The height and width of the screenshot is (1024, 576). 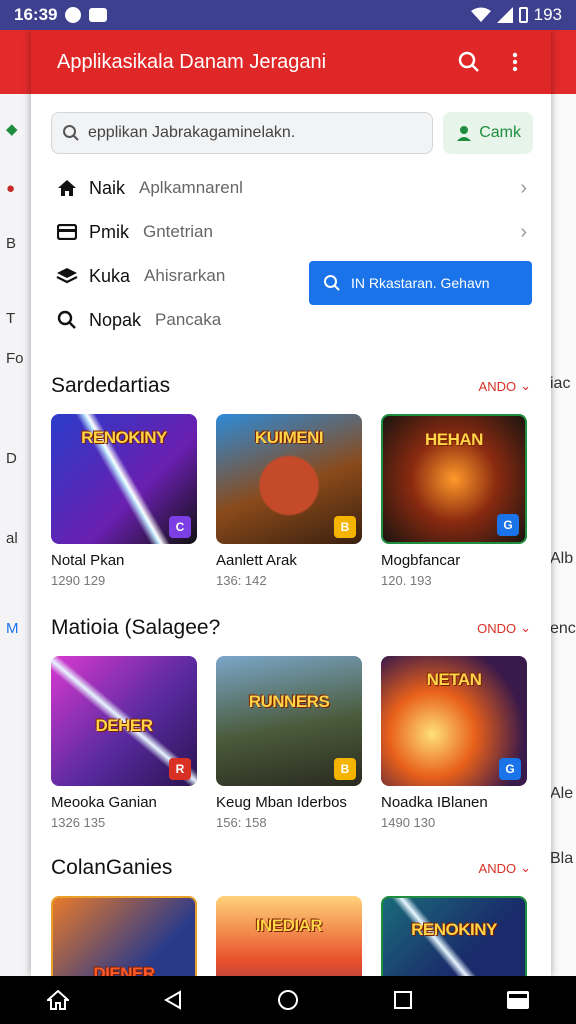 I want to click on menu-item-pmik: Pmik Gntetrian ›, so click(x=291, y=232).